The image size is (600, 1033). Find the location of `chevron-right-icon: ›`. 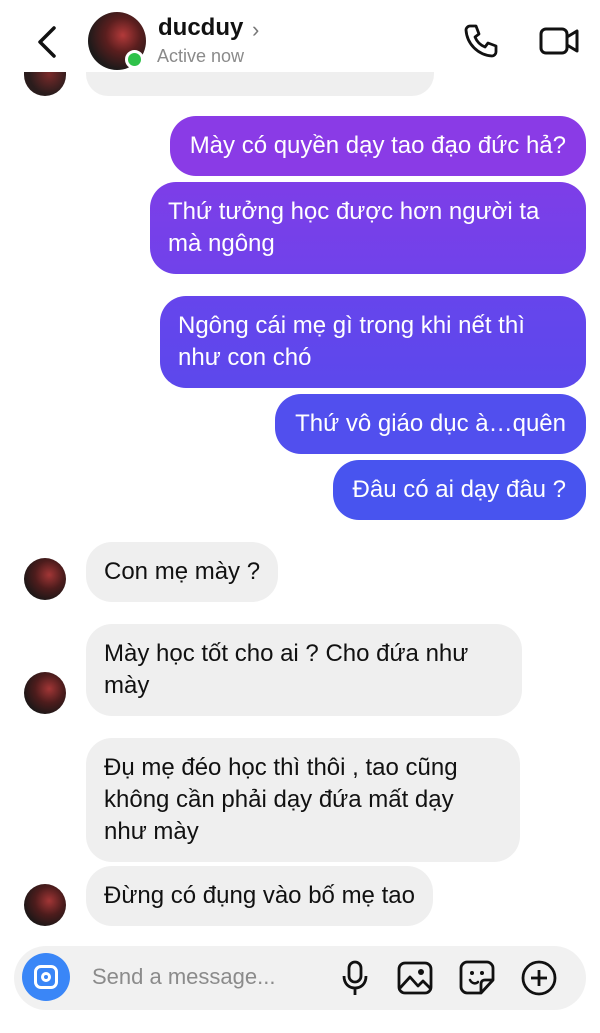

chevron-right-icon: › is located at coordinates (255, 30).